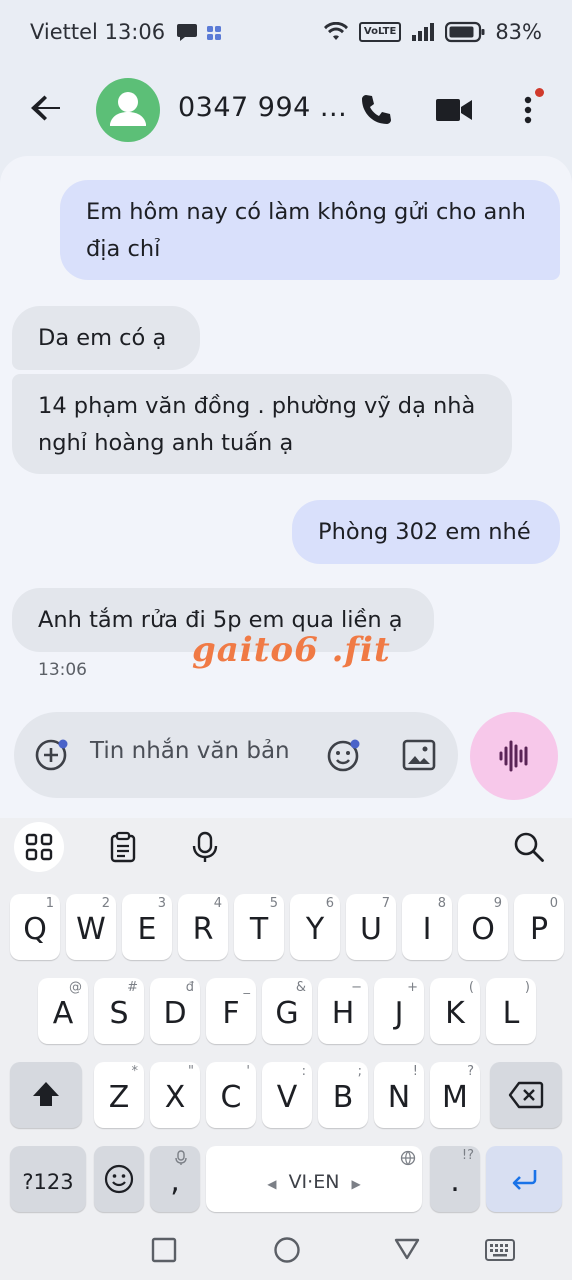  Describe the element at coordinates (62, 670) in the screenshot. I see `message-timestamp: 13:06` at that location.